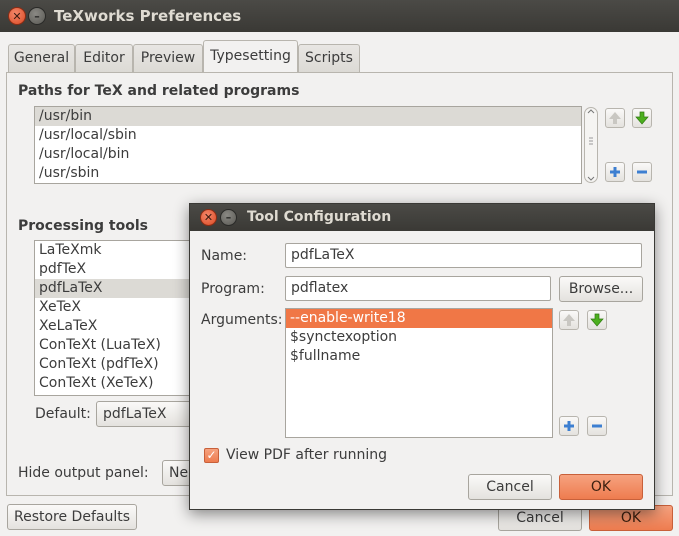 The image size is (679, 536). What do you see at coordinates (319, 217) in the screenshot?
I see `dialog-title: Tool Configuration` at bounding box center [319, 217].